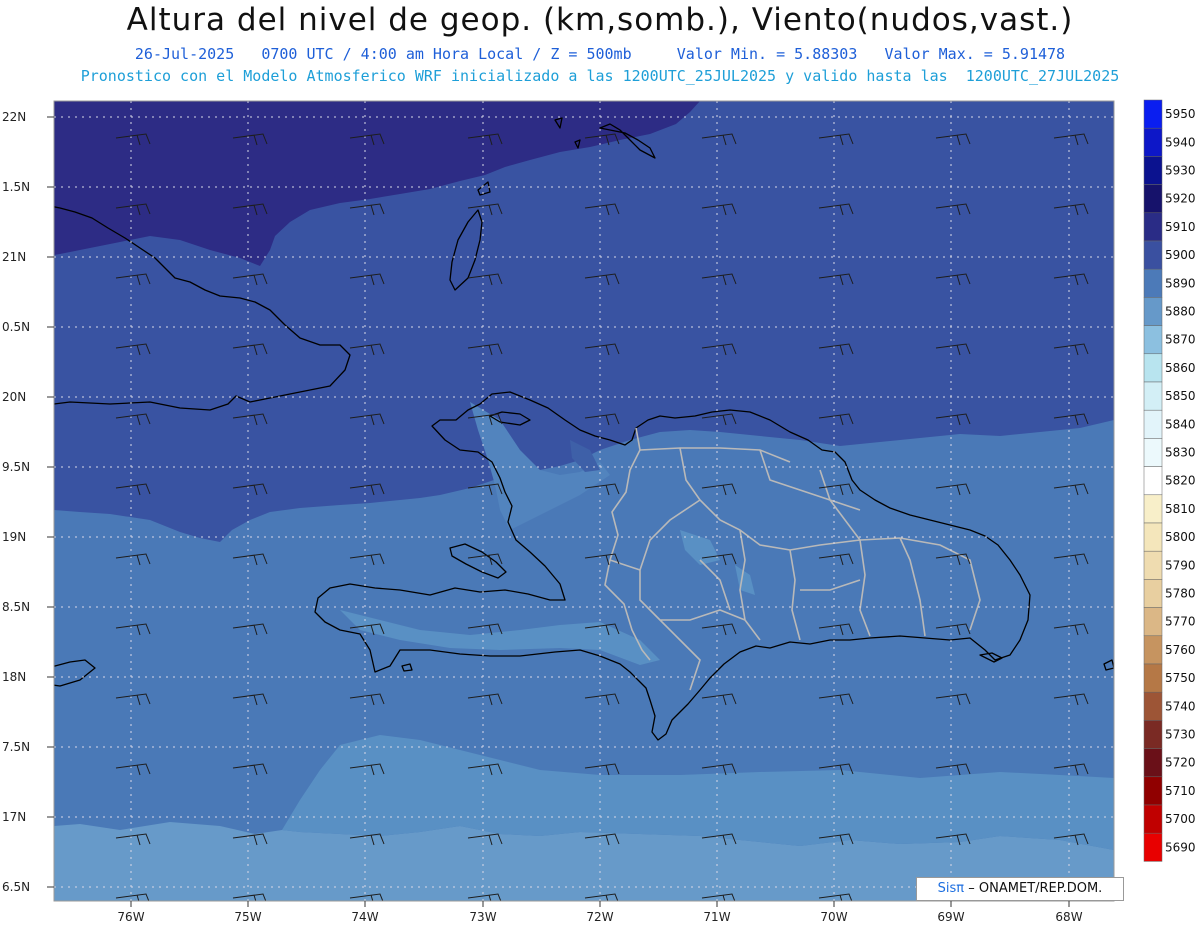  I want to click on colorbar-label: 5820, so click(1180, 481).